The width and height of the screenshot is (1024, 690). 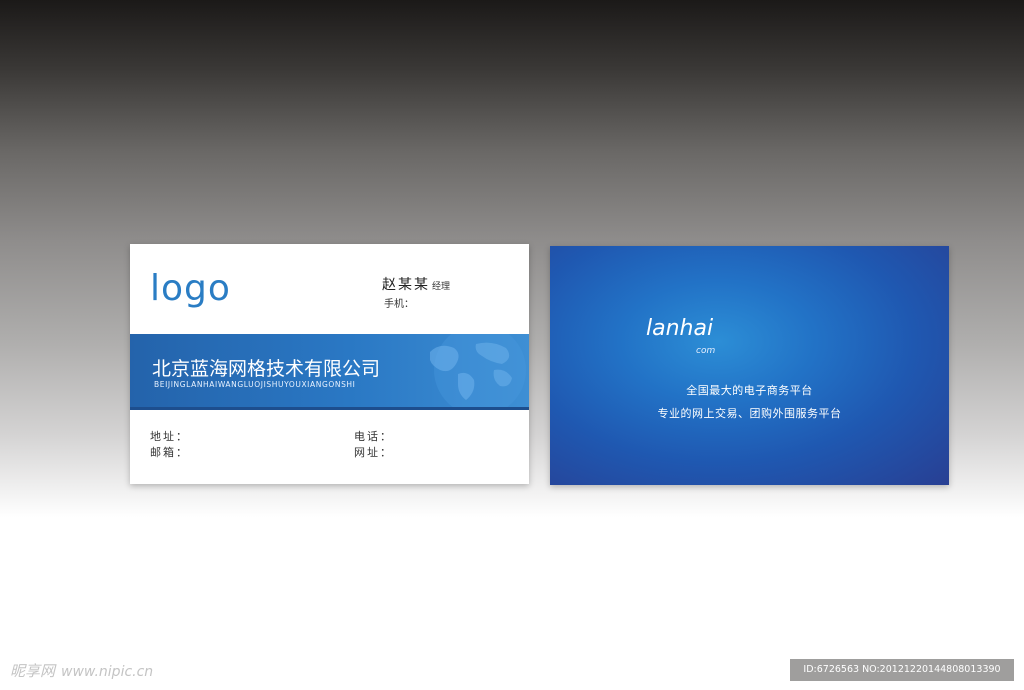 I want to click on website-label: 网址：, so click(x=373, y=452).